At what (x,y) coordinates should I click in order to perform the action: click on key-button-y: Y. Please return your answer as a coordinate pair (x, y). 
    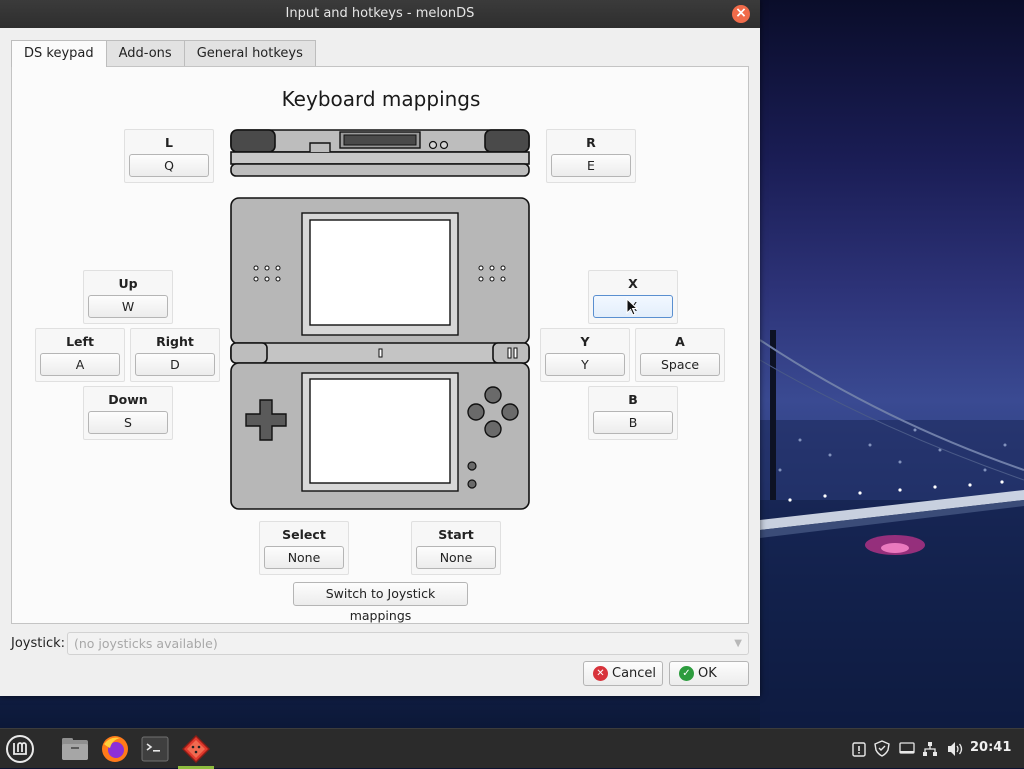
    Looking at the image, I should click on (585, 364).